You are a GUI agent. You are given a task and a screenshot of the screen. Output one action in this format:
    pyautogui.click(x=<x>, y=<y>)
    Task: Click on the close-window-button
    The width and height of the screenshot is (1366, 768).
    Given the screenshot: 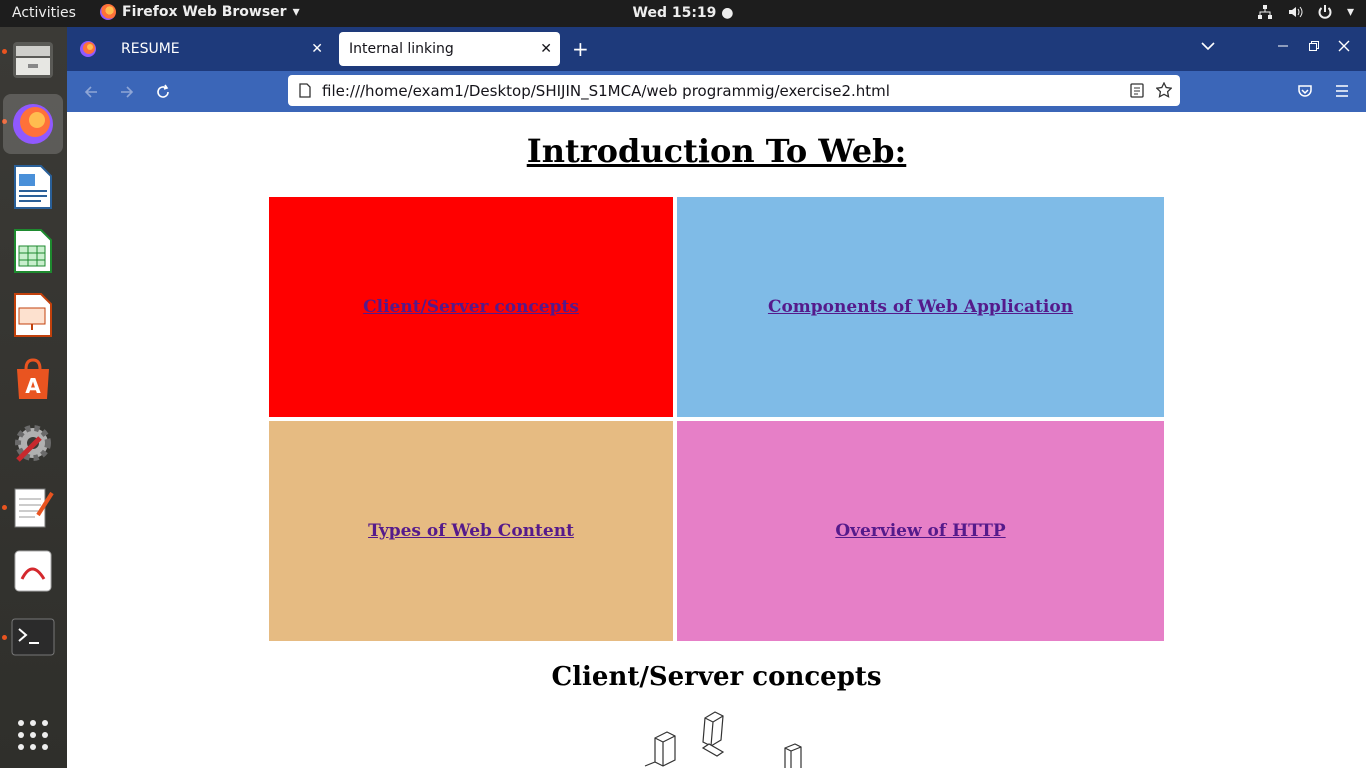 What is the action you would take?
    pyautogui.click(x=1344, y=46)
    